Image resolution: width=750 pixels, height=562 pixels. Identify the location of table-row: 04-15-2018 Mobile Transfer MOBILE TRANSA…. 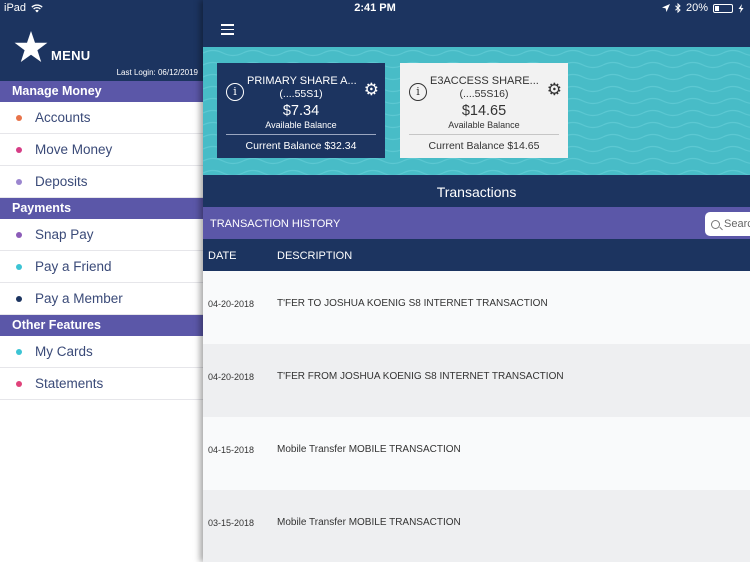
(476, 453).